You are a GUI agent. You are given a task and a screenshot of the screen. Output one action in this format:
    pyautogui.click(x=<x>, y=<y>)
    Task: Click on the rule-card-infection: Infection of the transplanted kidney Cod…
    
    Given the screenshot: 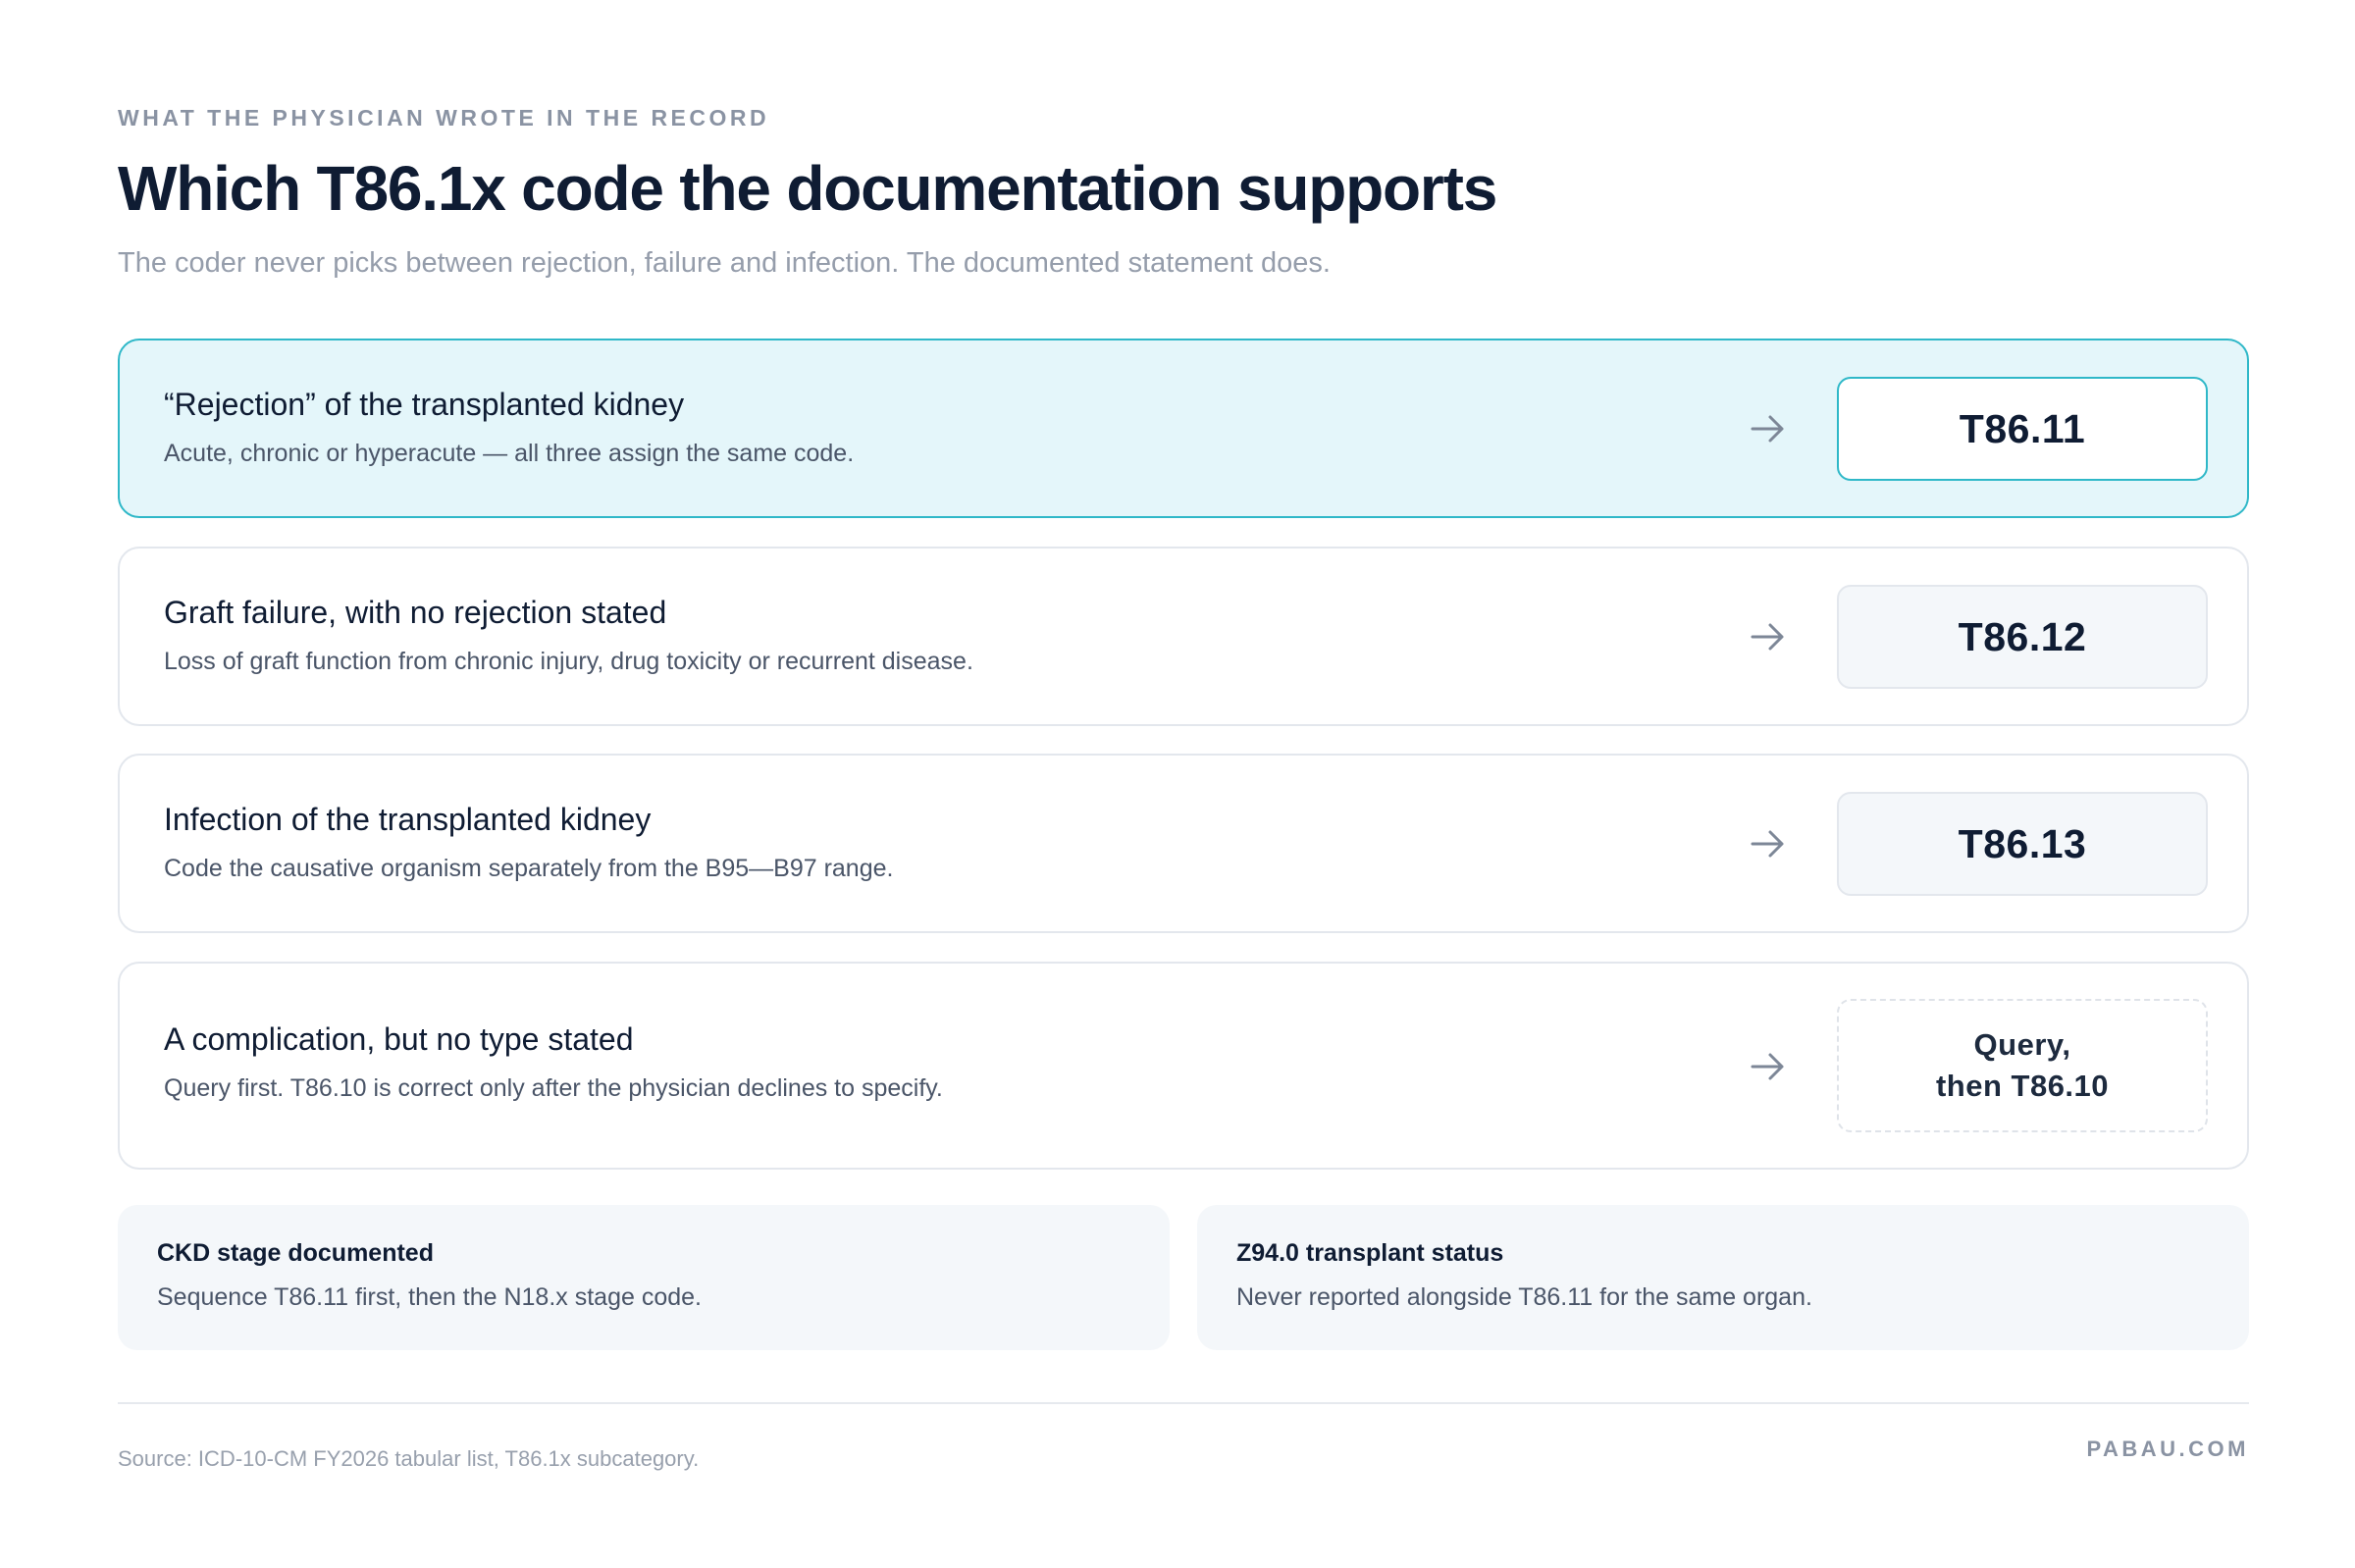 What is the action you would take?
    pyautogui.click(x=1183, y=843)
    